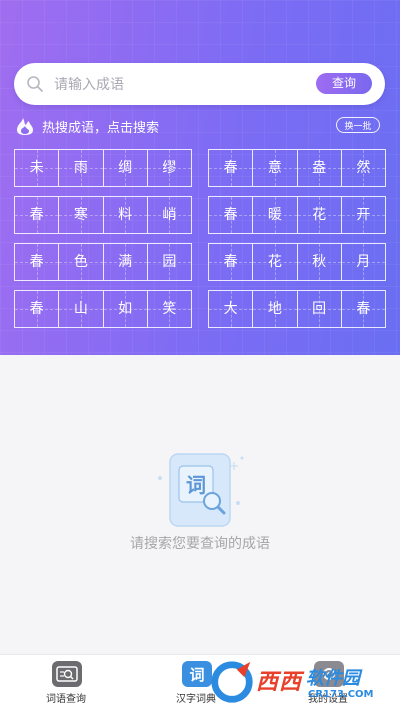 The image size is (400, 712). Describe the element at coordinates (67, 674) in the screenshot. I see `idiom-search-icon` at that location.